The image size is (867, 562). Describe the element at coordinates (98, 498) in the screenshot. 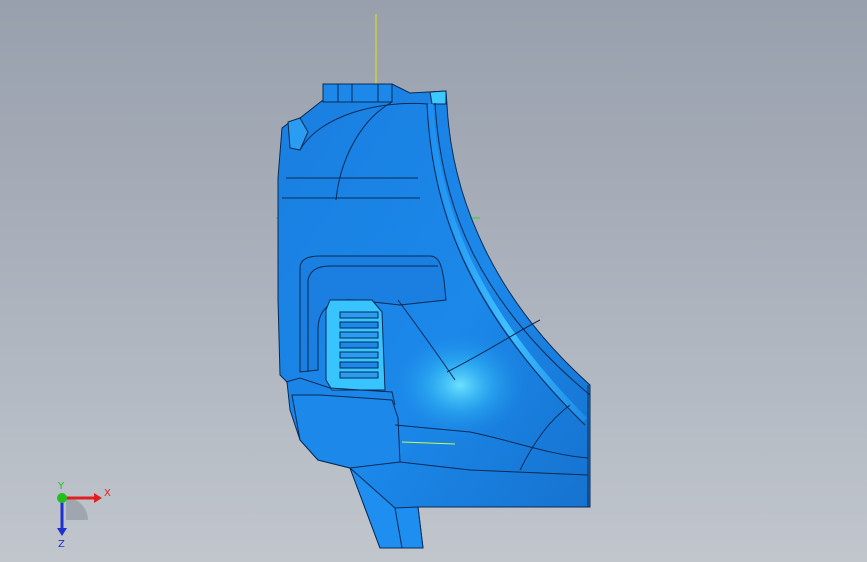

I see `x-axis-arrow` at that location.